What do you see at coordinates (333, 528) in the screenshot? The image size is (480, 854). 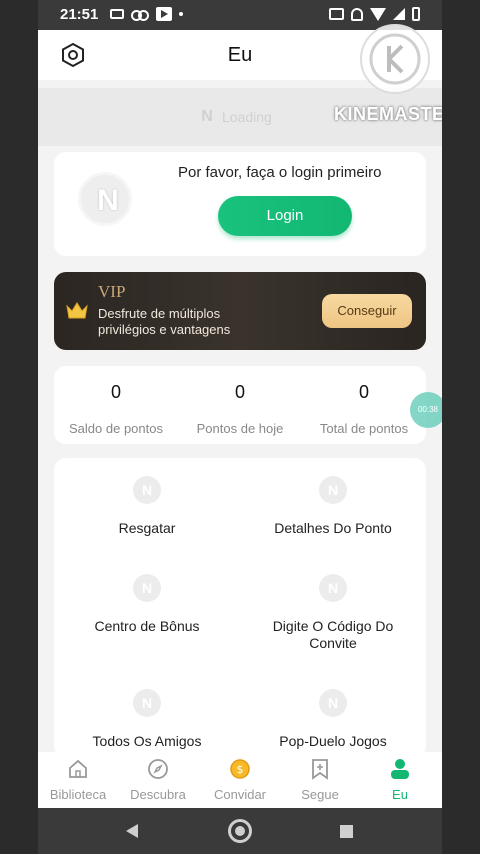 I see `menu-label: Detalhes Do Ponto` at bounding box center [333, 528].